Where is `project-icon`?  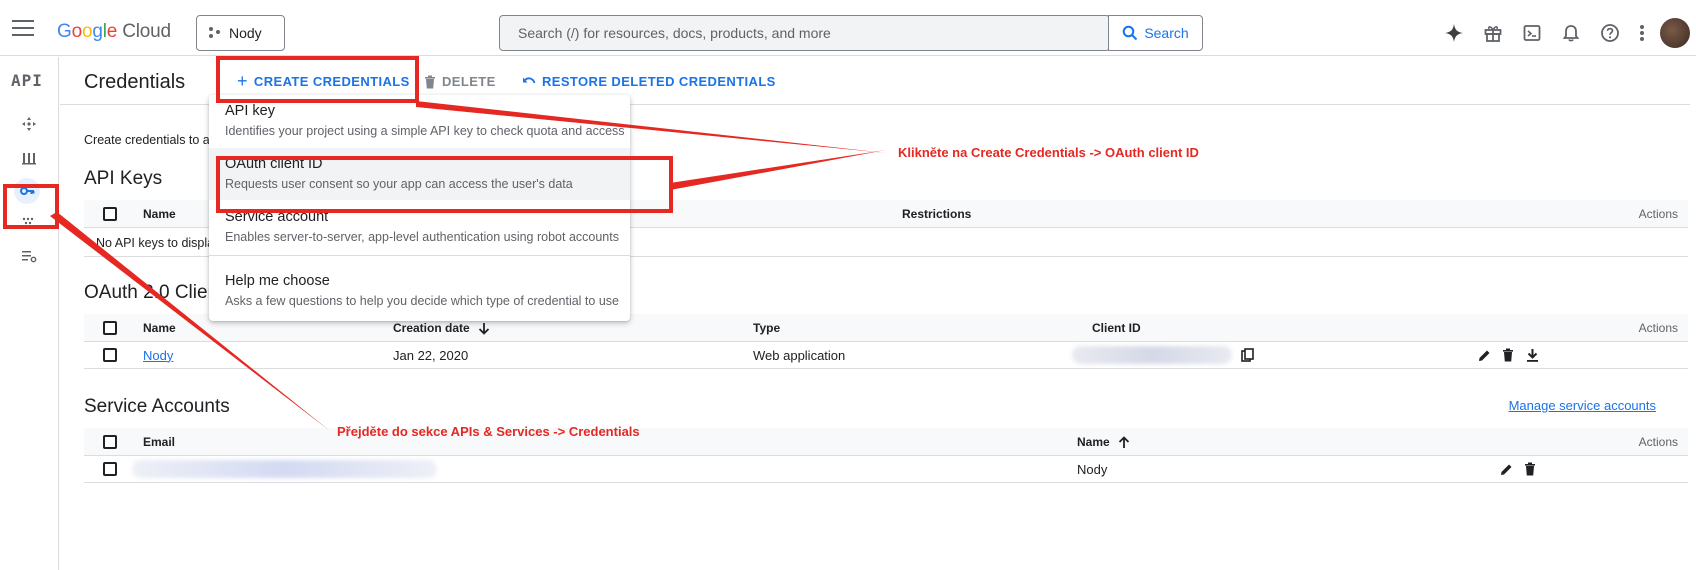 project-icon is located at coordinates (215, 33).